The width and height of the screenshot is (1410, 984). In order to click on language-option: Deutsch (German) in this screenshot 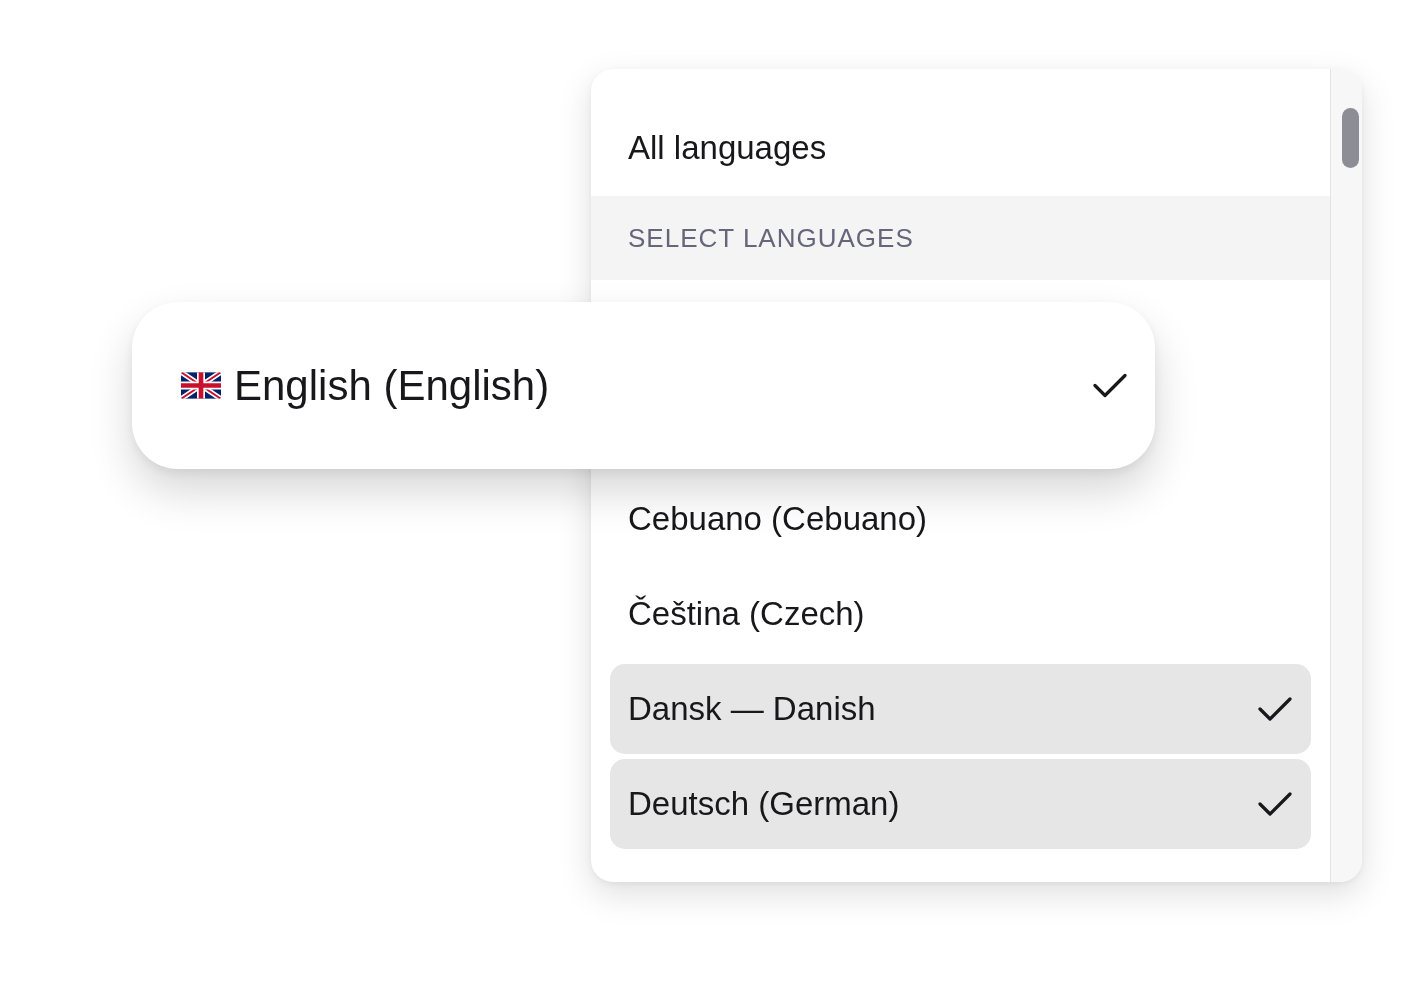, I will do `click(960, 804)`.